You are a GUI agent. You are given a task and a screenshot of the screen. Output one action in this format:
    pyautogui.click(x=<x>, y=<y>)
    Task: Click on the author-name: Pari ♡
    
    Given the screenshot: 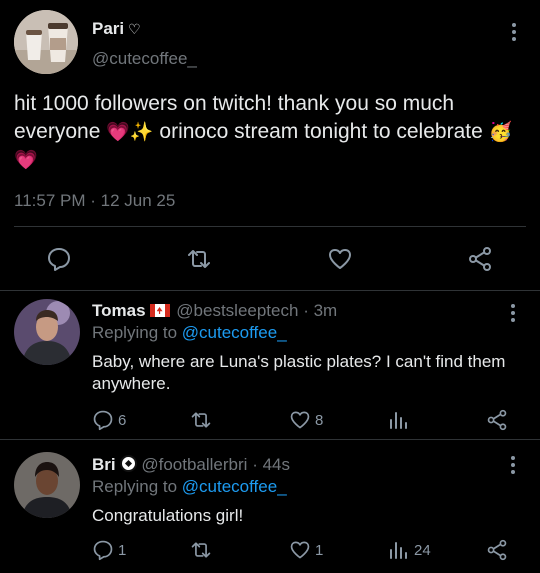 What is the action you would take?
    pyautogui.click(x=116, y=29)
    